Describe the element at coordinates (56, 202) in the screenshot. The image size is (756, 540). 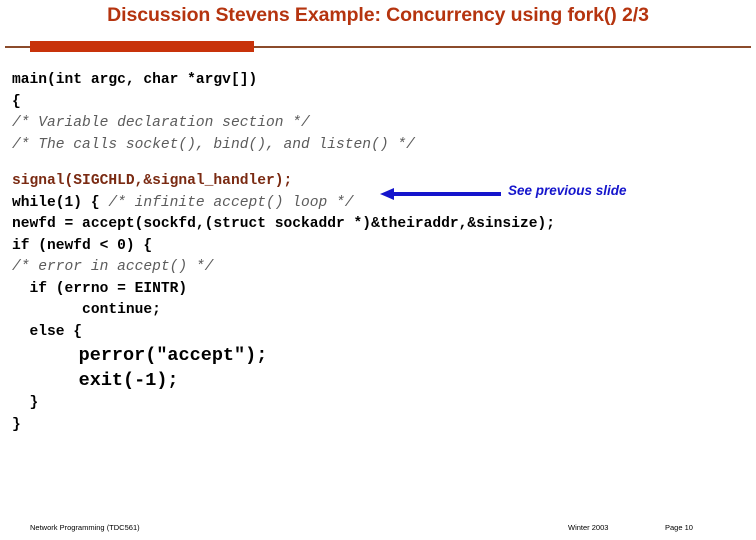
I see `code-line-text: while(1) {` at that location.